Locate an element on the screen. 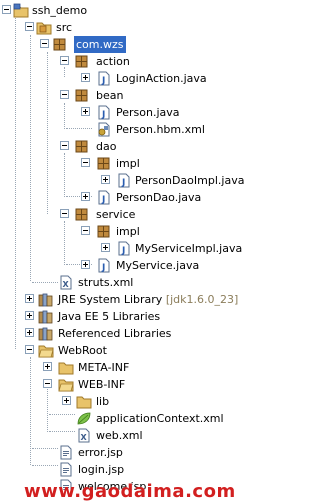 The image size is (320, 504). tree-node-lib-jre: JRE System Library [jdk1.6.0_23] is located at coordinates (128, 299).